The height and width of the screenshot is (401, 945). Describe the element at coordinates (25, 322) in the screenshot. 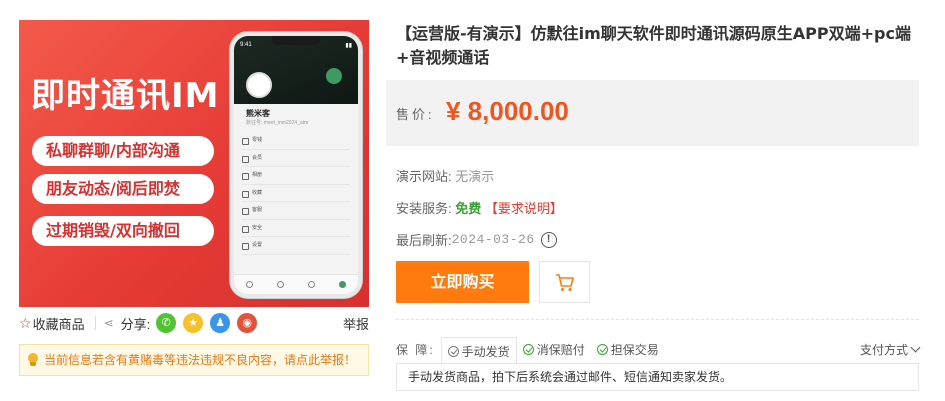

I see `star-icon: ☆` at that location.